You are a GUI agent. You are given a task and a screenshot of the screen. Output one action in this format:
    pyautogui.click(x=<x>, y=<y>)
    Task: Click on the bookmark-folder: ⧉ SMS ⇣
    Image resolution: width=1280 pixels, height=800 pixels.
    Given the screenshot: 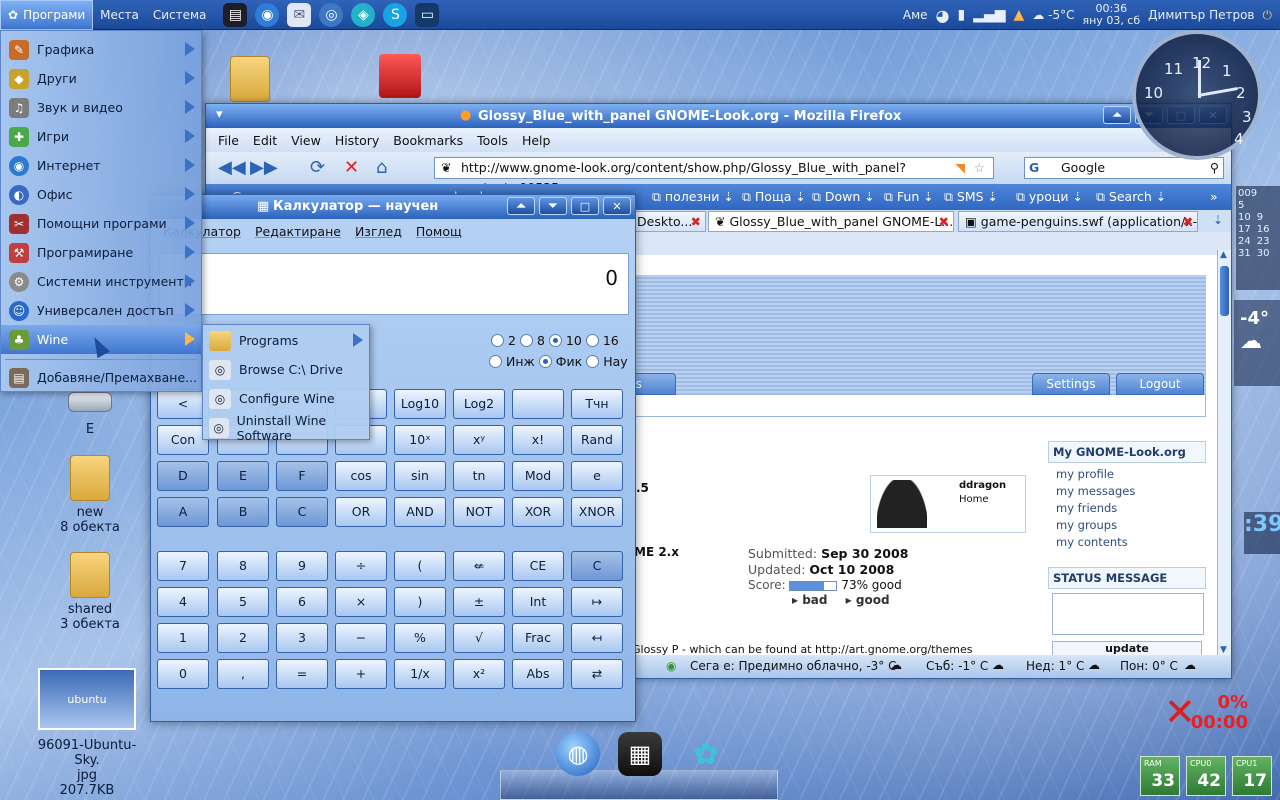 What is the action you would take?
    pyautogui.click(x=971, y=197)
    